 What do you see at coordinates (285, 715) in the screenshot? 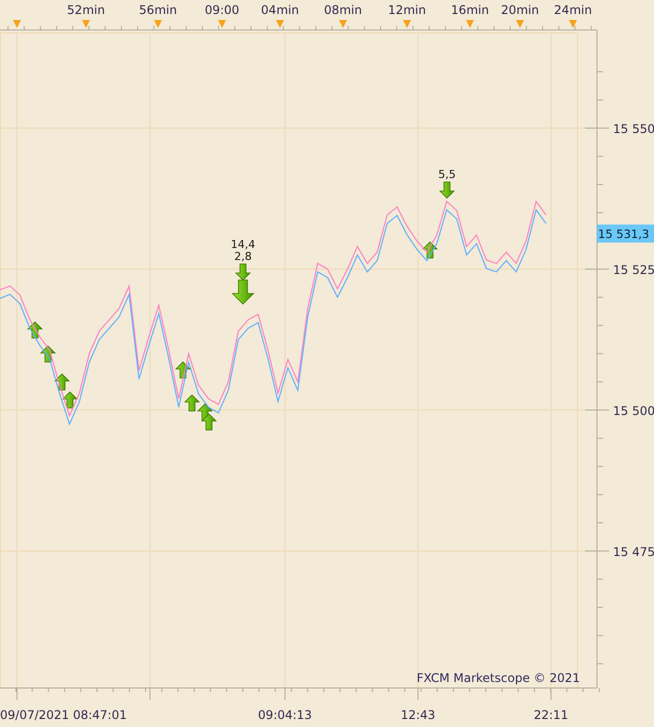
I see `date-axis-label: 09:04:13` at bounding box center [285, 715].